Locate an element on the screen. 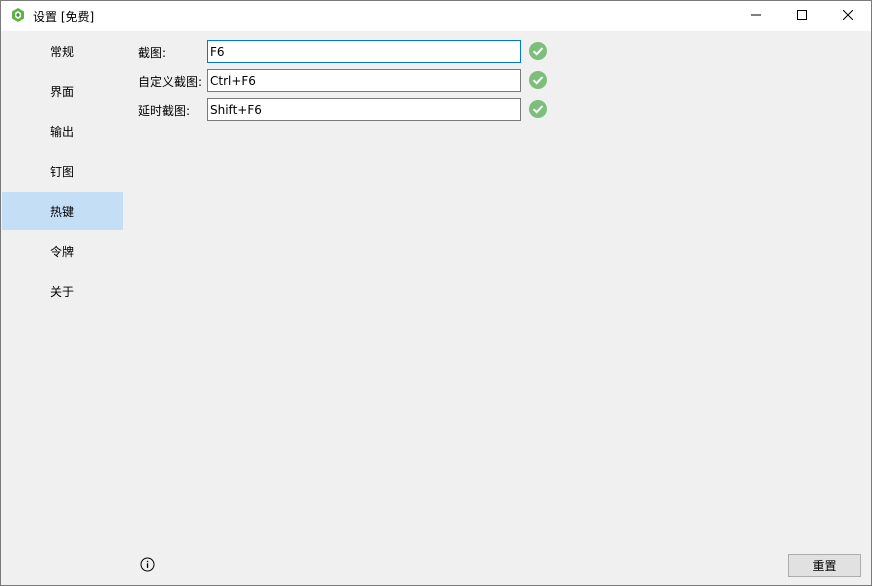 The image size is (872, 586). custom-screenshot-hotkey-input is located at coordinates (364, 80).